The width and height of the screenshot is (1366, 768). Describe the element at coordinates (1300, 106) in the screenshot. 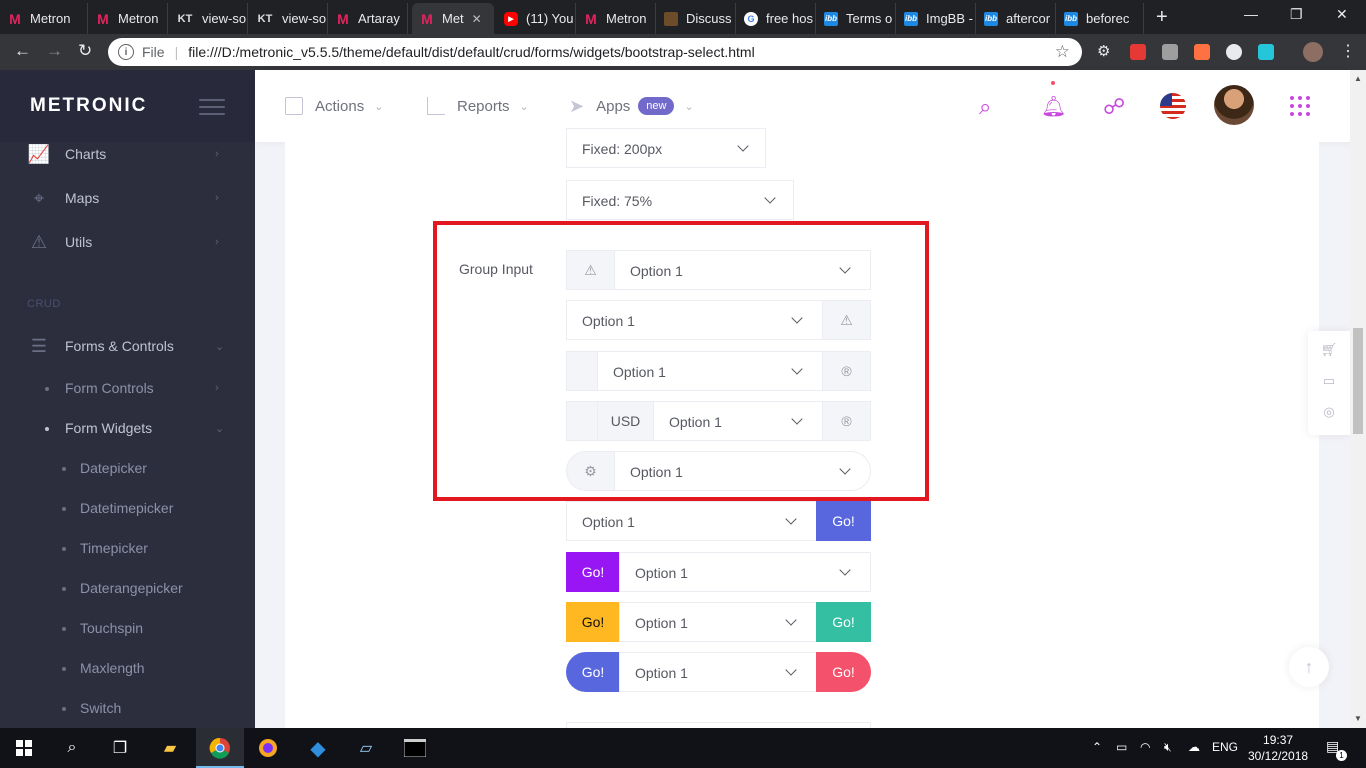

I see `apps-grid-icon` at that location.